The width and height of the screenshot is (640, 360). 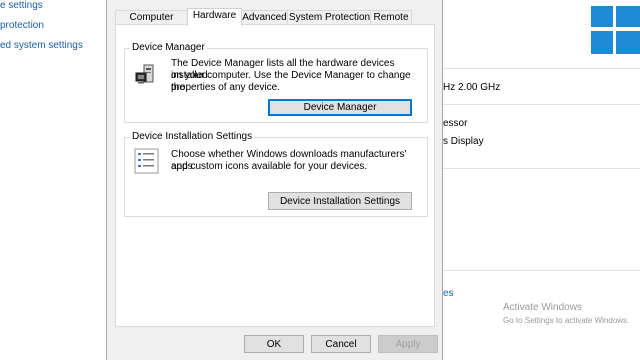 I want to click on device-manager-icon, so click(x=144, y=74).